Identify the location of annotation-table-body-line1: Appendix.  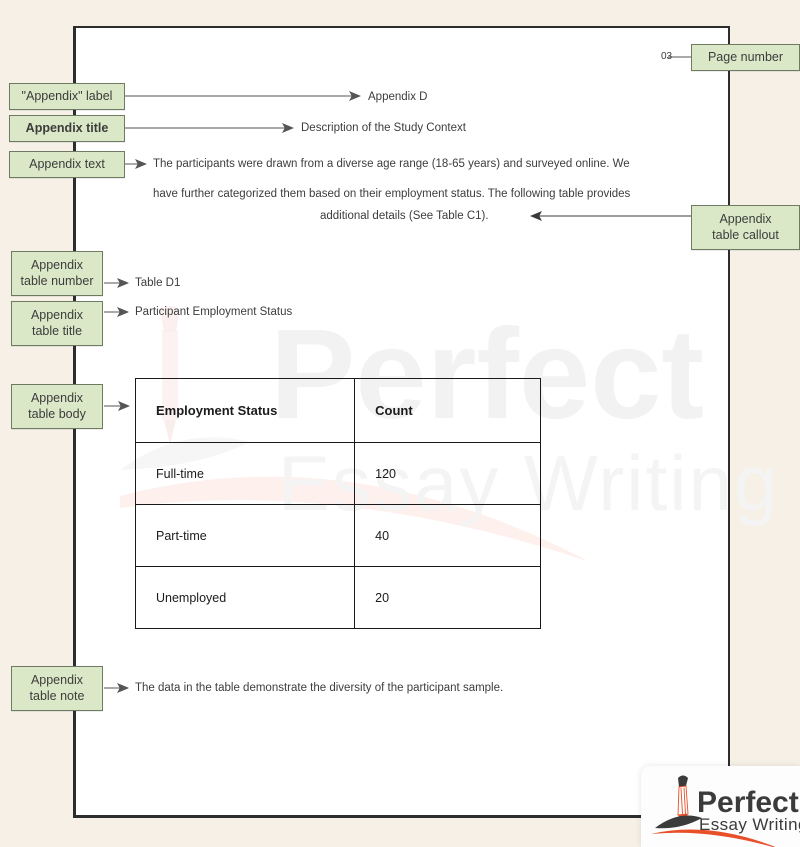
(57, 397).